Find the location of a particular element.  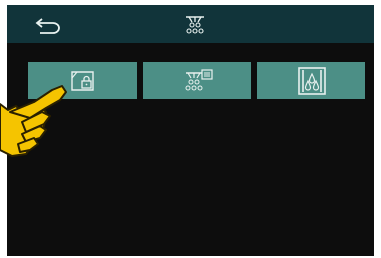

locked-card-icon is located at coordinates (82, 81).